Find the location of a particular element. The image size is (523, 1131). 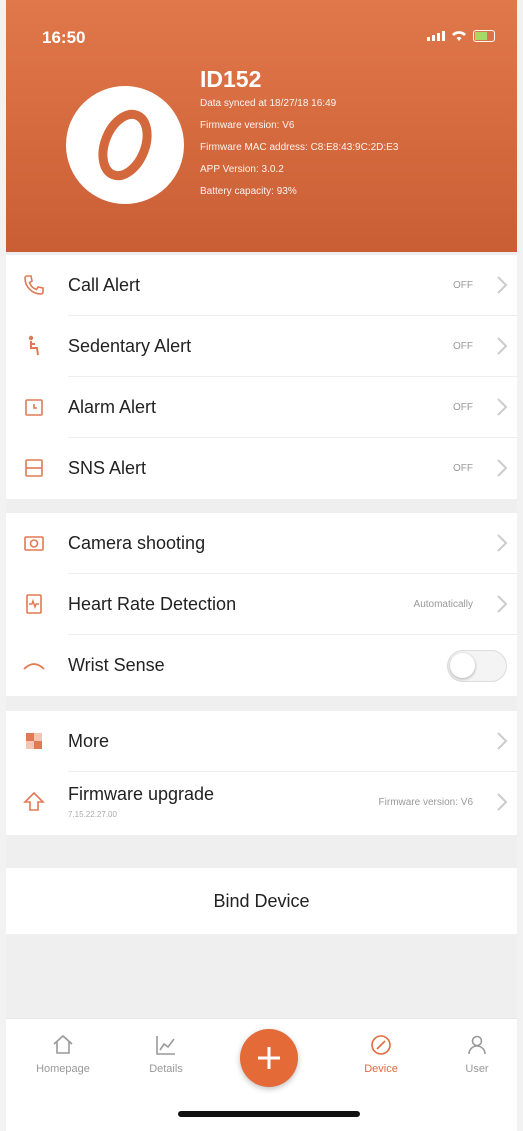

signal-icon is located at coordinates (436, 36).